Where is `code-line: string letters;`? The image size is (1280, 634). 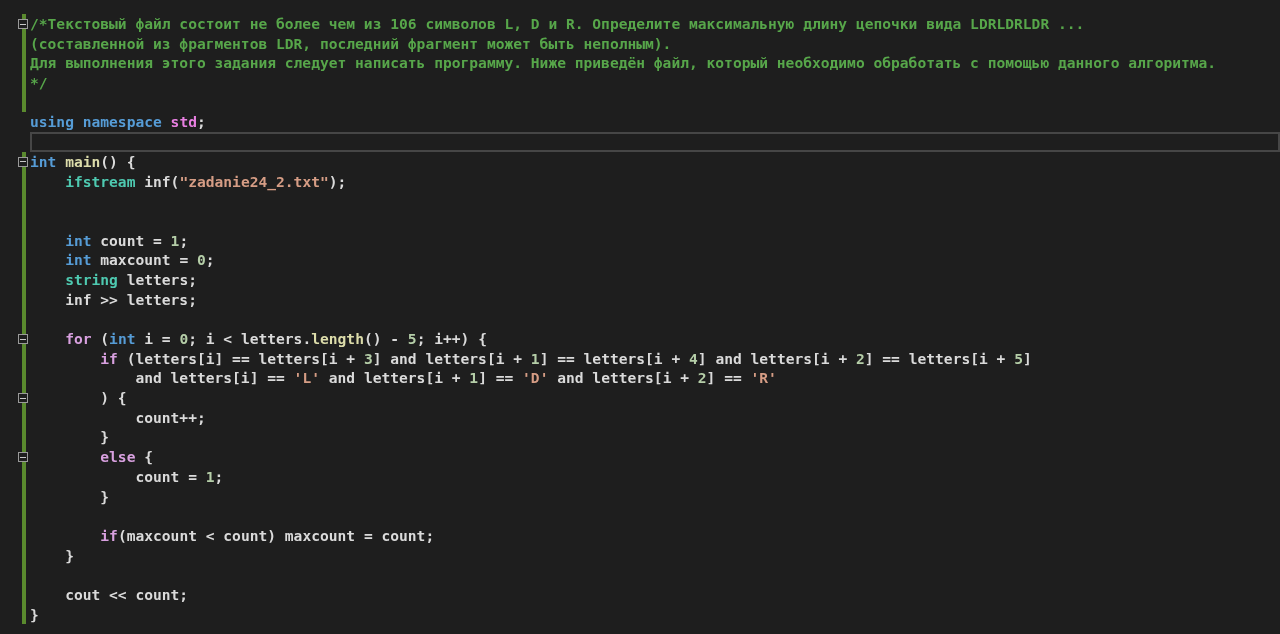
code-line: string letters; is located at coordinates (130, 279).